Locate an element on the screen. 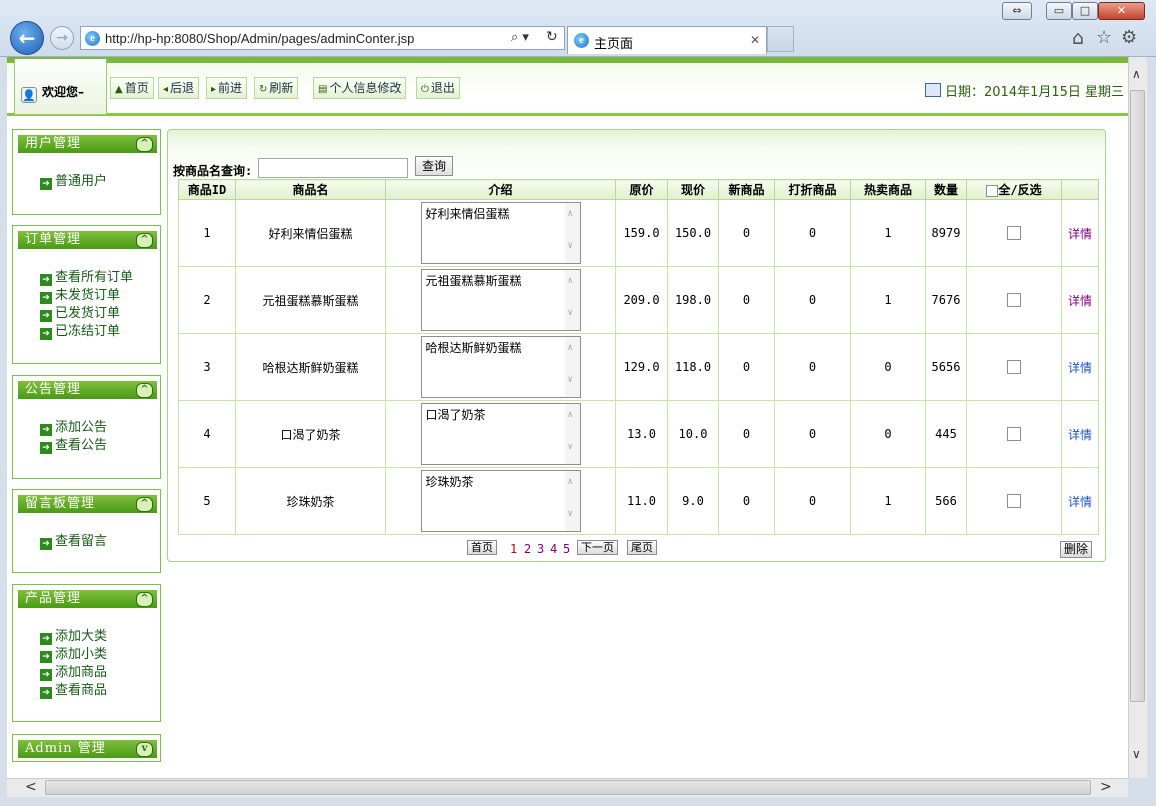  sidebar-item-label: 未发货订单 is located at coordinates (88, 295).